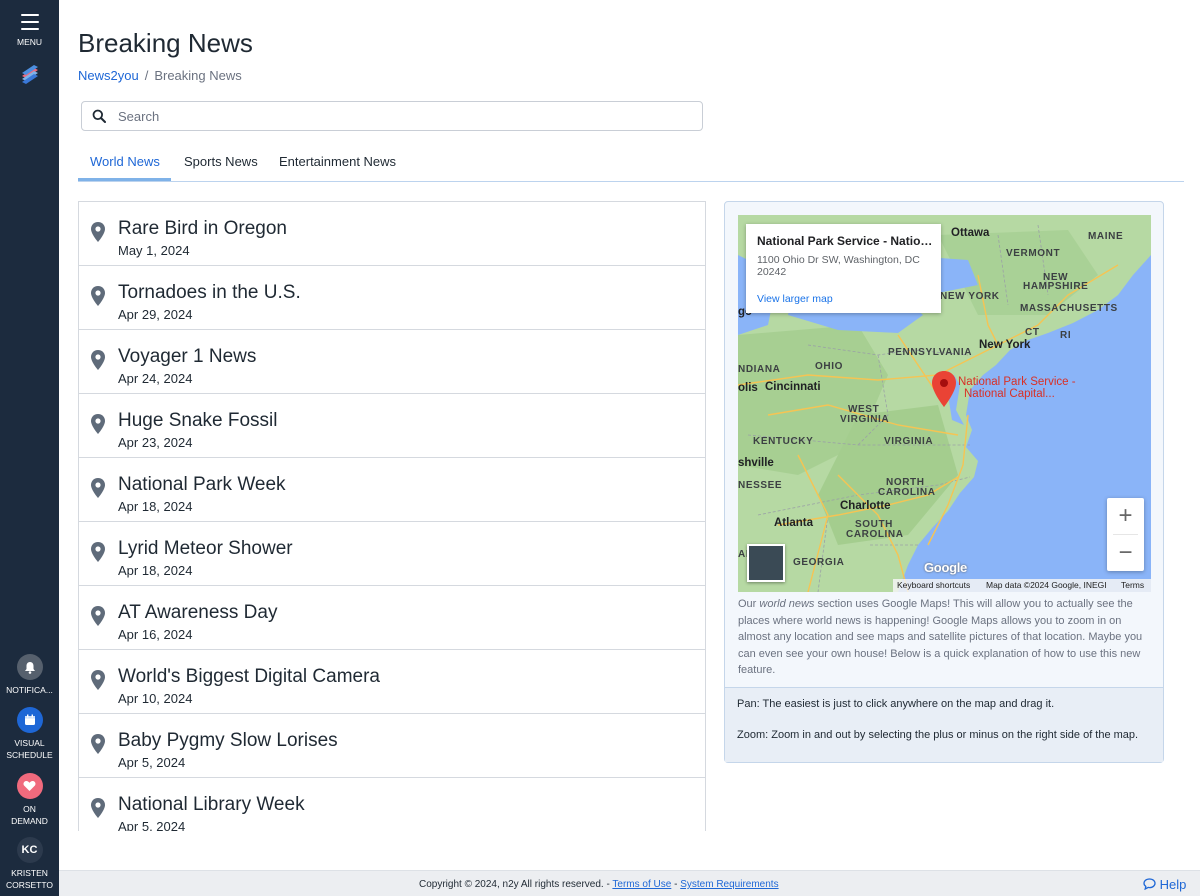  Describe the element at coordinates (29, 42) in the screenshot. I see `menu-label: MENU` at that location.